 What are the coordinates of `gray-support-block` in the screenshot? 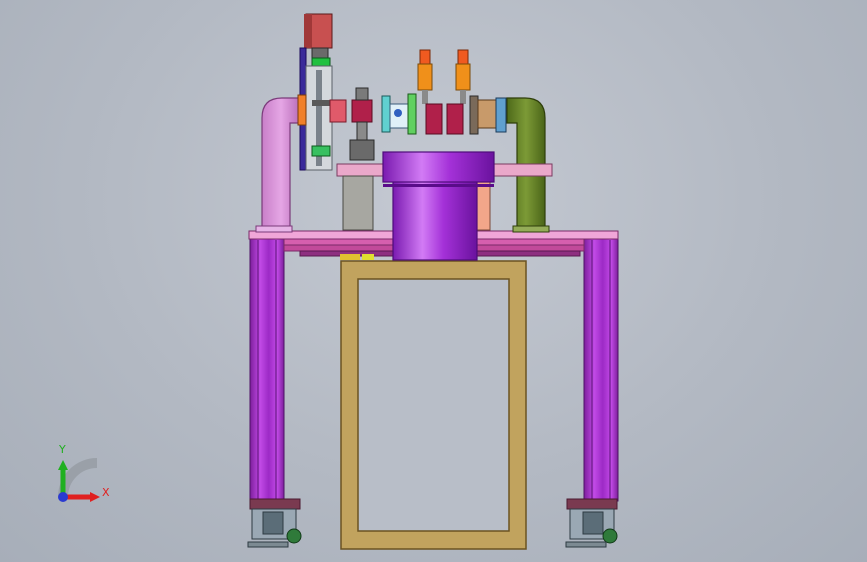 It's located at (358, 203).